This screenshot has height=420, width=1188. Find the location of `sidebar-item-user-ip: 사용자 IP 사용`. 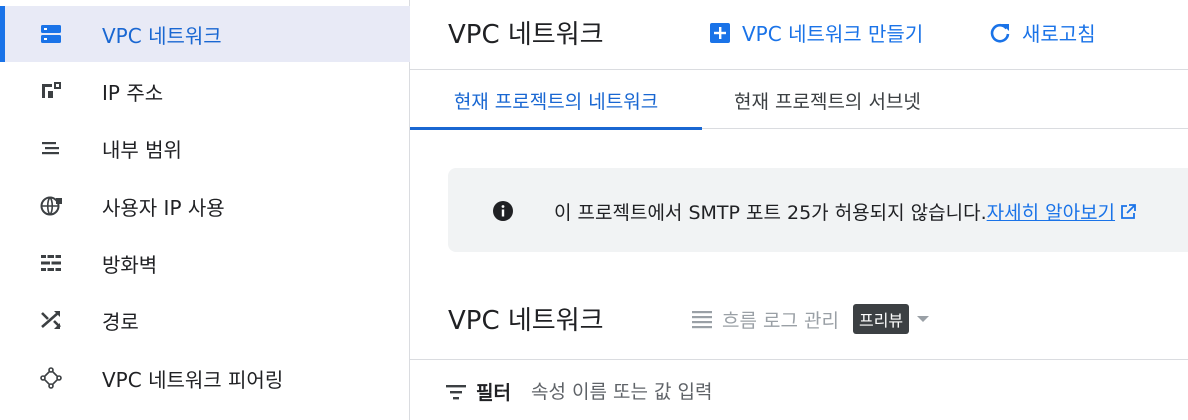

sidebar-item-user-ip: 사용자 IP 사용 is located at coordinates (205, 206).